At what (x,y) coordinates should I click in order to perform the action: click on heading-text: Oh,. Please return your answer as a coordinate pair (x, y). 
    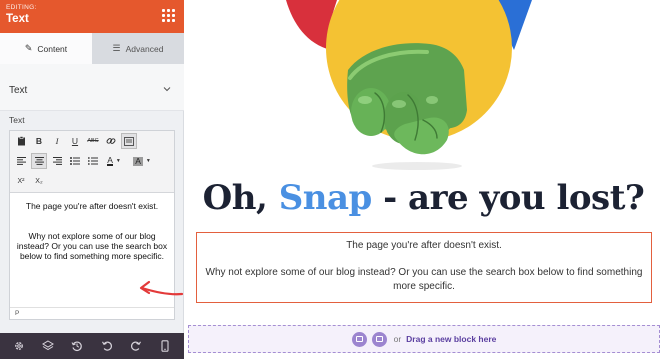
    Looking at the image, I should click on (240, 198).